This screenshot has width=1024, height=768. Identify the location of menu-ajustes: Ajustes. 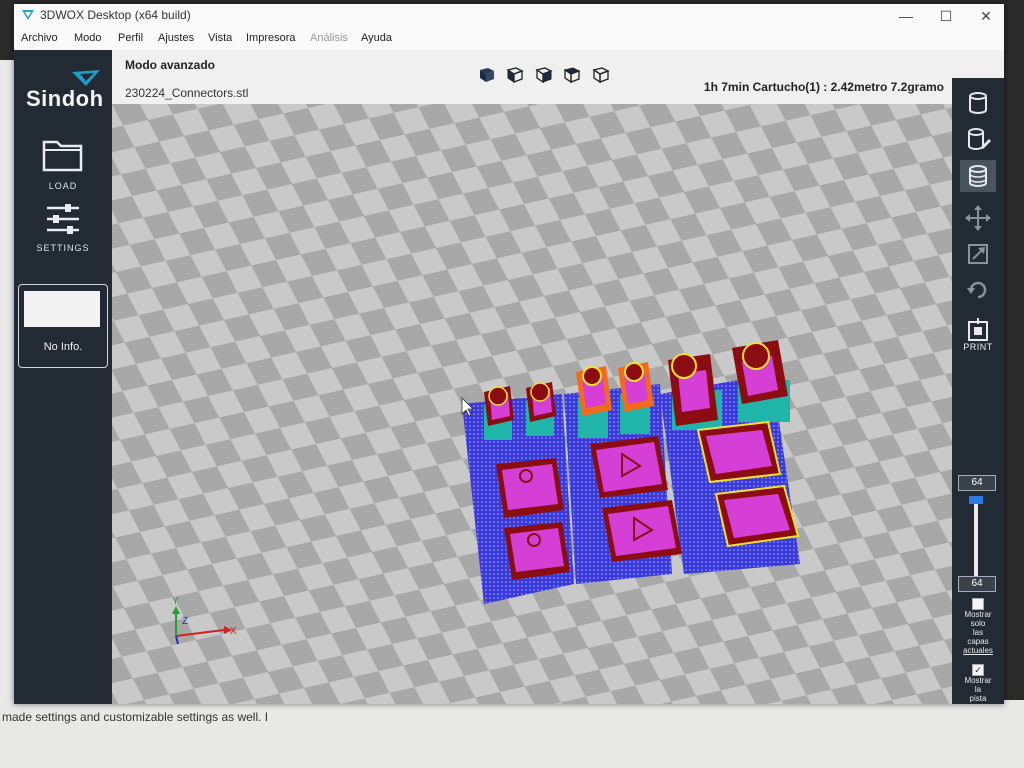
(176, 38).